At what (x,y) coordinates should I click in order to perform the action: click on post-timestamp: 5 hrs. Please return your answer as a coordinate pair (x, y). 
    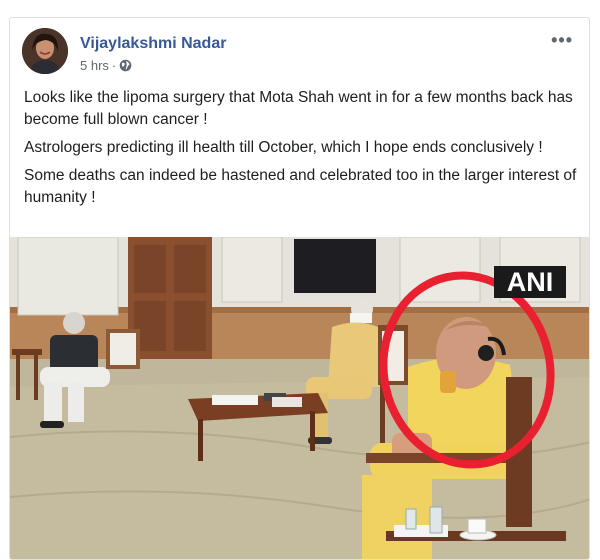
    Looking at the image, I should click on (94, 65).